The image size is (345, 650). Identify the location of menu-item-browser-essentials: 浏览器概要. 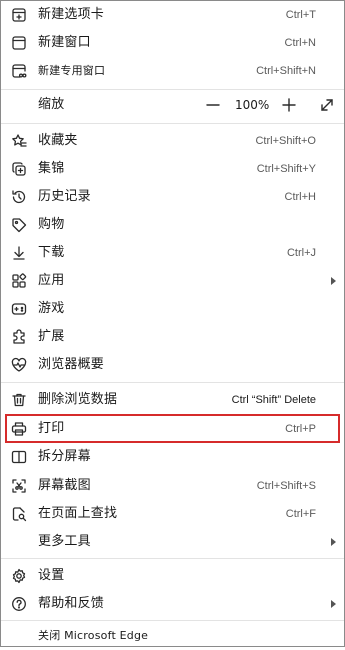
(172, 365).